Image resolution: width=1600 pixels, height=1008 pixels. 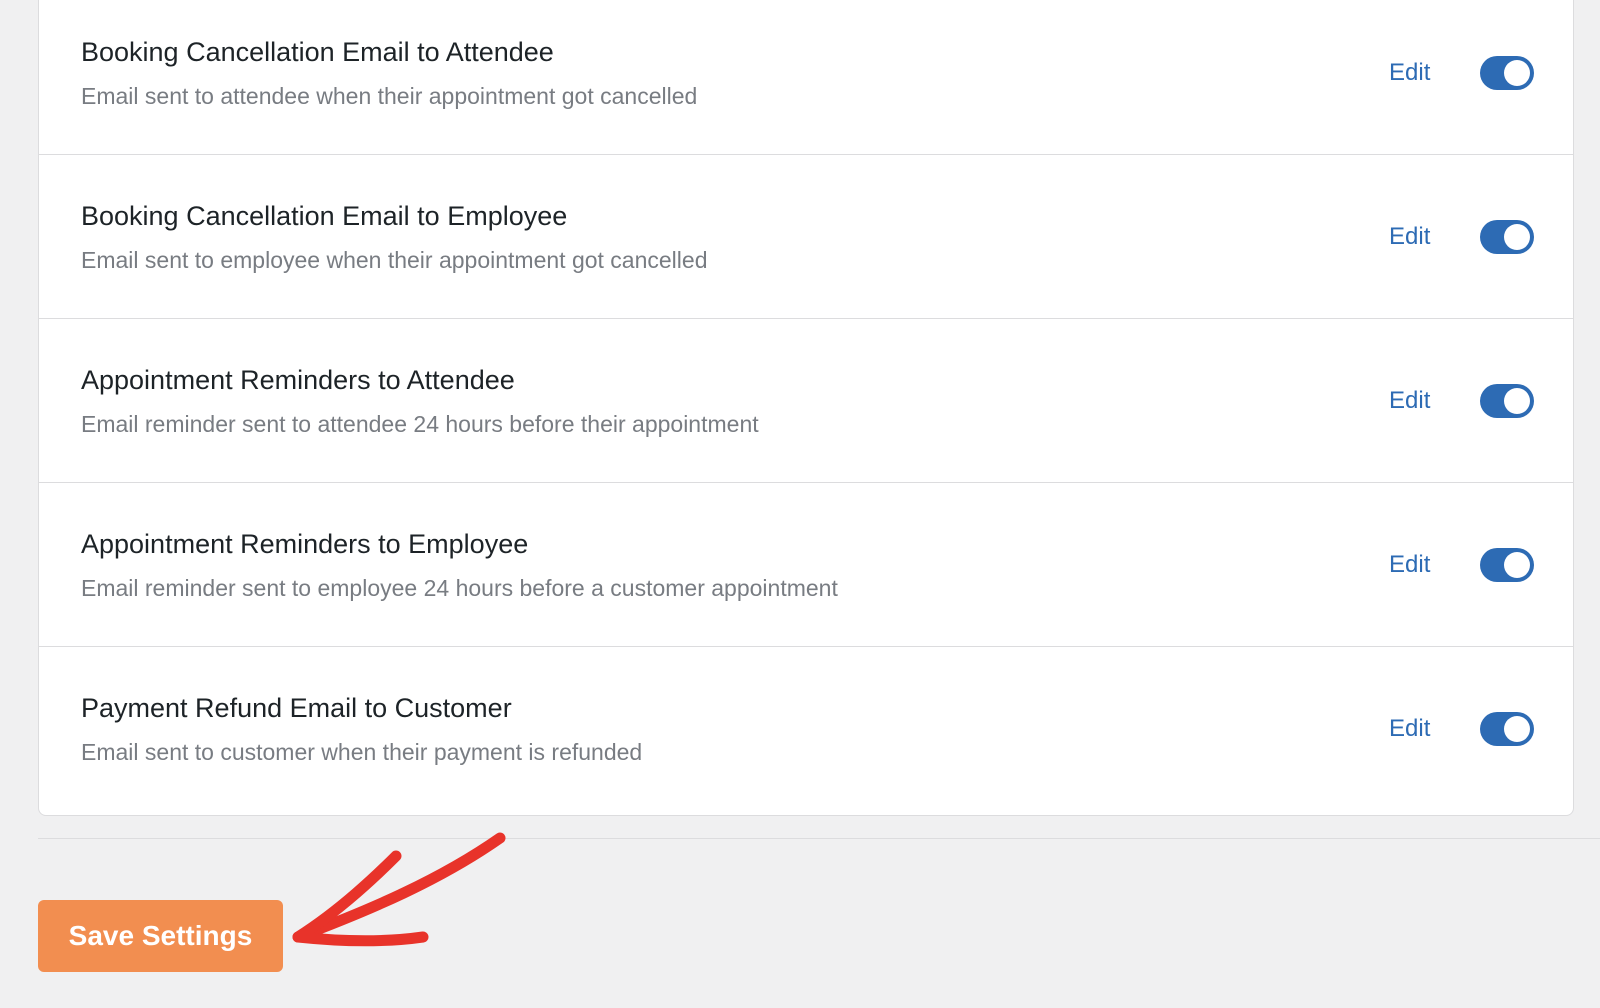 What do you see at coordinates (305, 544) in the screenshot?
I see `notification-title: Appointment Reminders to Employee` at bounding box center [305, 544].